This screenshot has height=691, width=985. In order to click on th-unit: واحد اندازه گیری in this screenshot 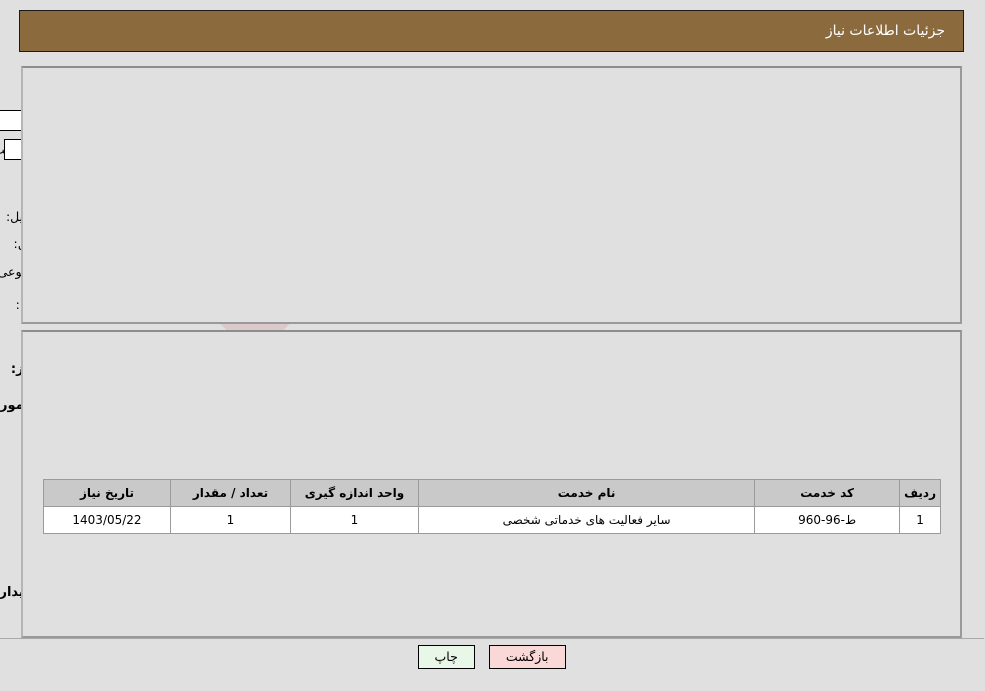, I will do `click(355, 493)`.